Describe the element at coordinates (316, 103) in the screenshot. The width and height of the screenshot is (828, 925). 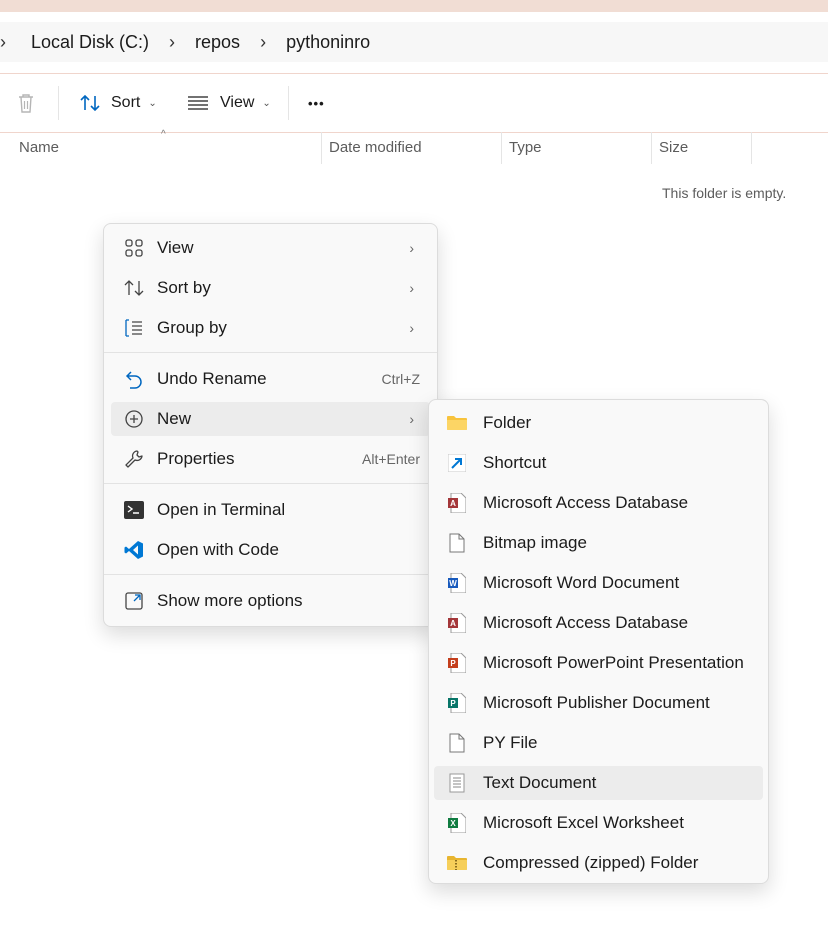
I see `more-options-button: •••` at that location.